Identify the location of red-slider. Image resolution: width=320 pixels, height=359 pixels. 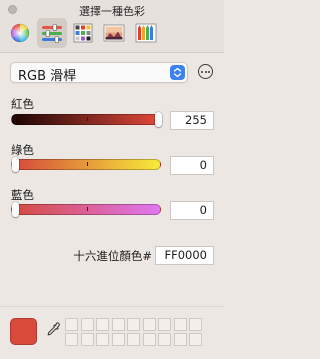
(86, 119).